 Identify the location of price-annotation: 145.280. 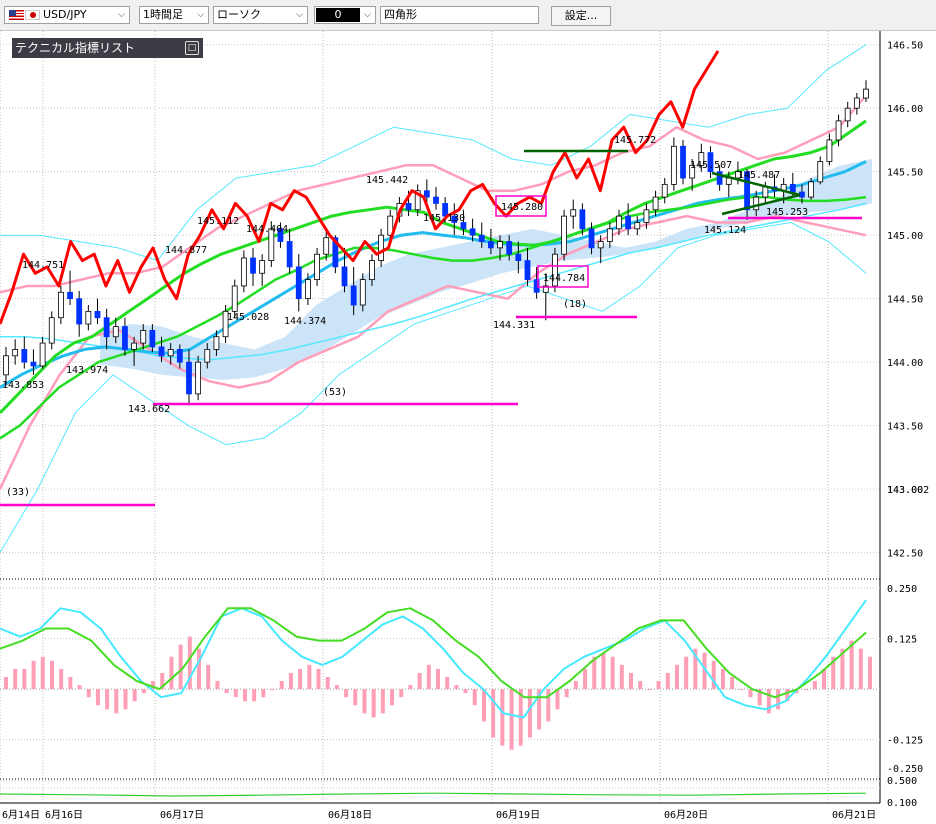
(522, 207).